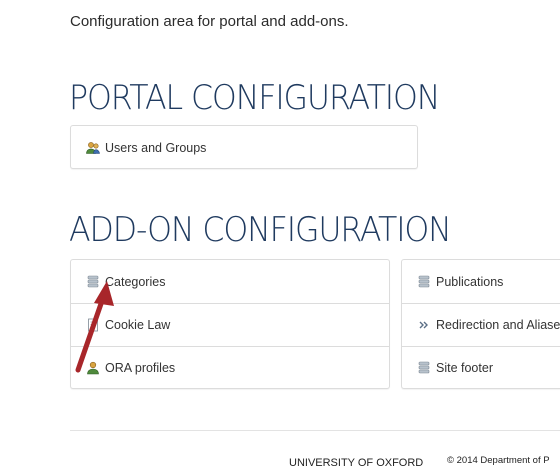  What do you see at coordinates (93, 148) in the screenshot?
I see `users-icon` at bounding box center [93, 148].